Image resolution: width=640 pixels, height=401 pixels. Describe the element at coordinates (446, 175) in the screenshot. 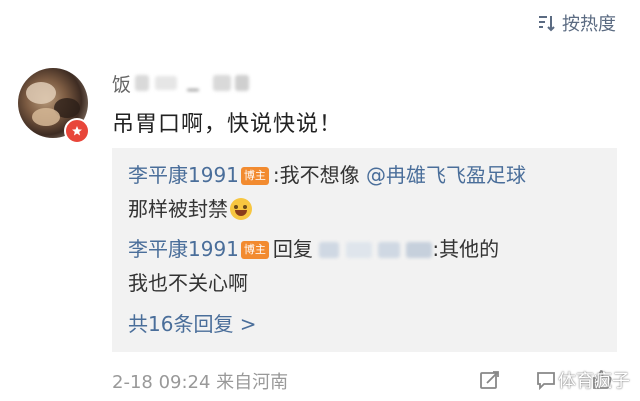

I see `mention-link: @冉雄飞飞盈足球` at that location.